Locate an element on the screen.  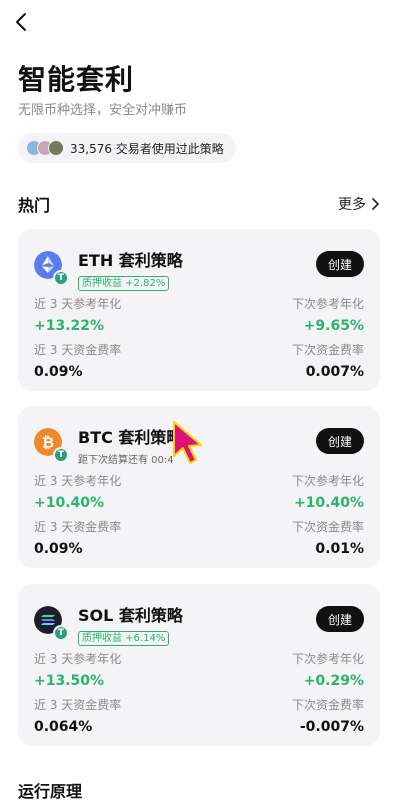
mouse-pointer-icon is located at coordinates (187, 442).